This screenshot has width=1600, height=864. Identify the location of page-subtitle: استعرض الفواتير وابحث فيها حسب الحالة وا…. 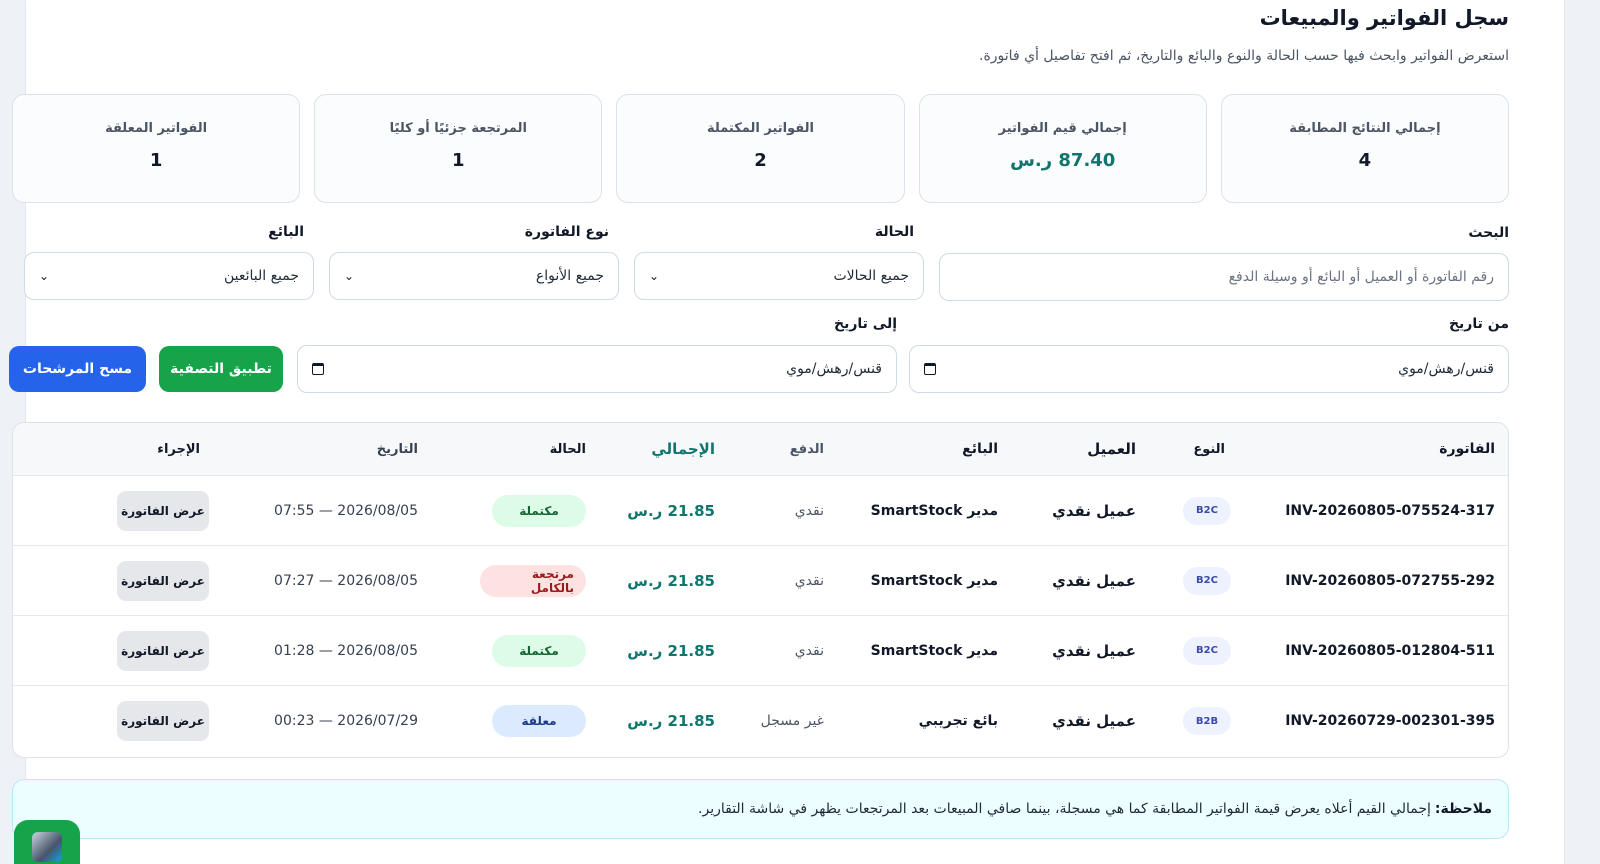
(1244, 56).